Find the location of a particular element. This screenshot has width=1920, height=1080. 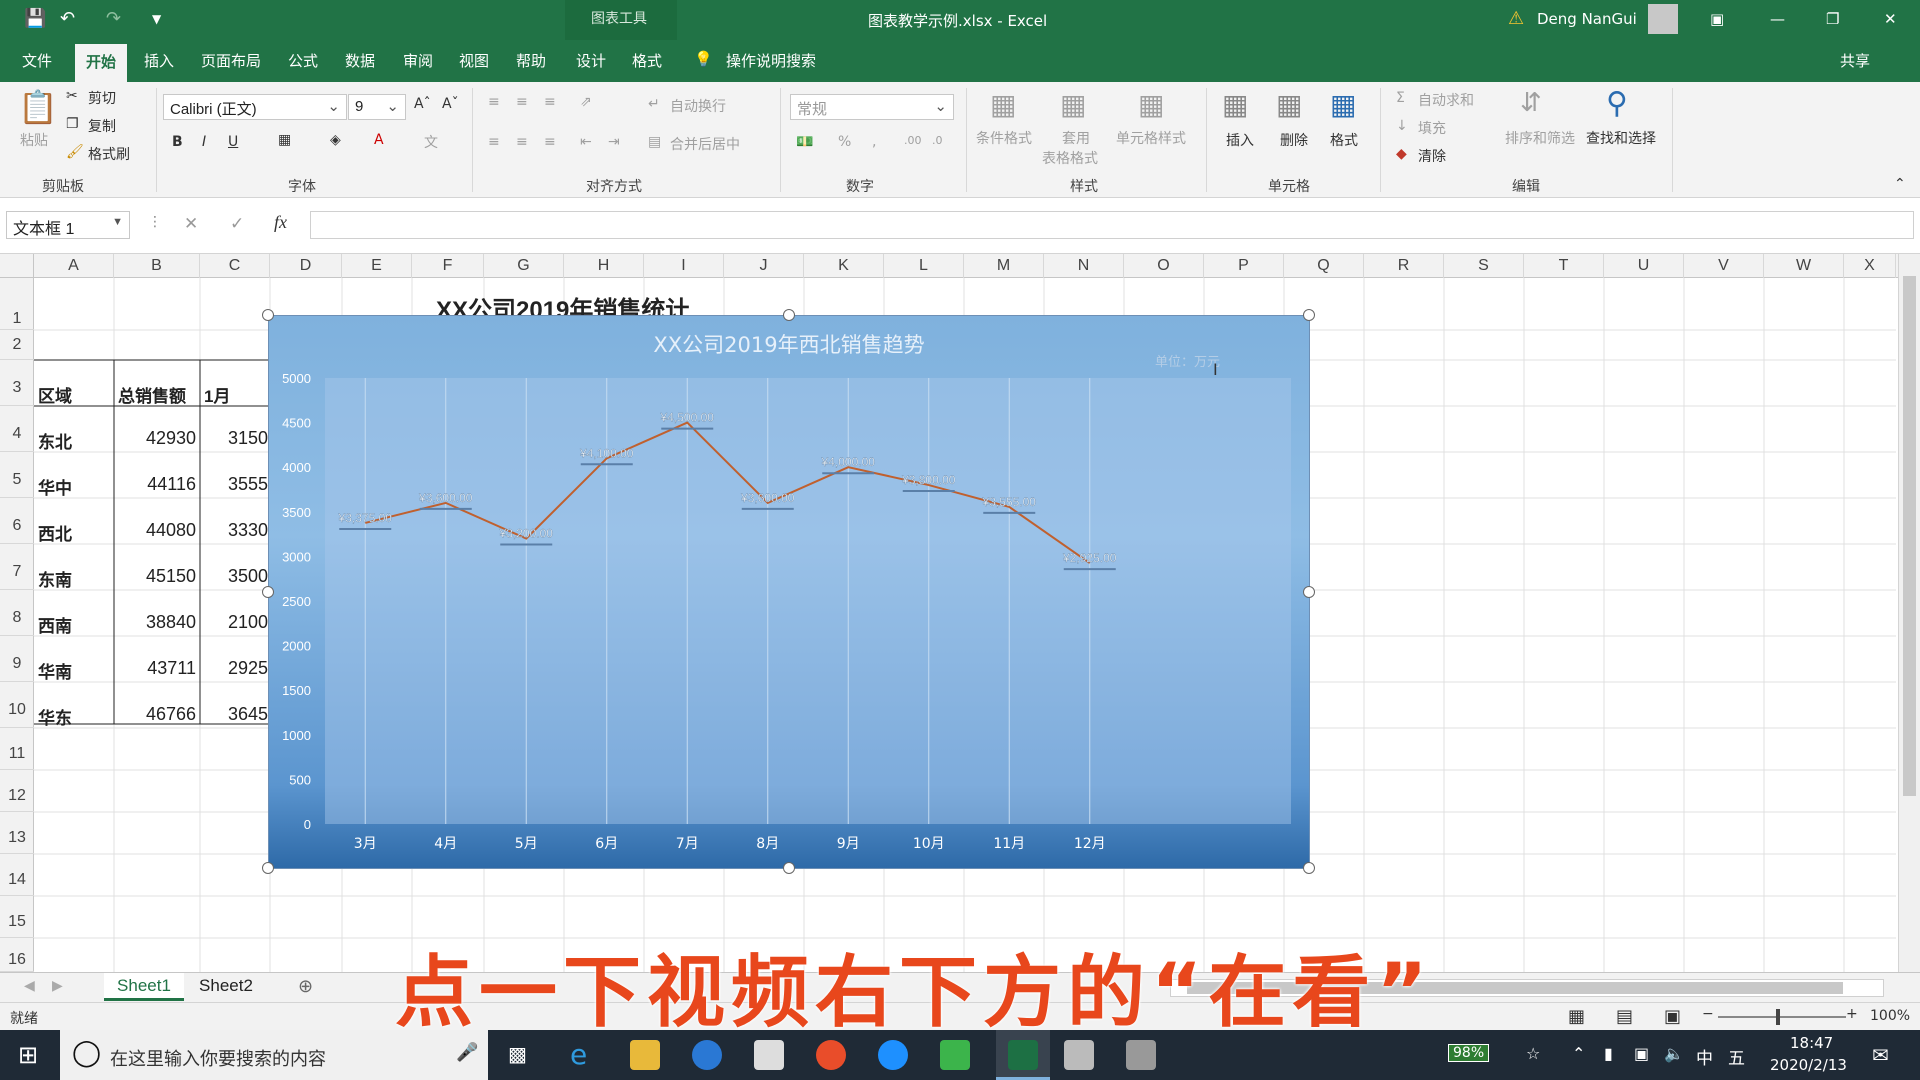

app-color-icon is located at coordinates (831, 1055).